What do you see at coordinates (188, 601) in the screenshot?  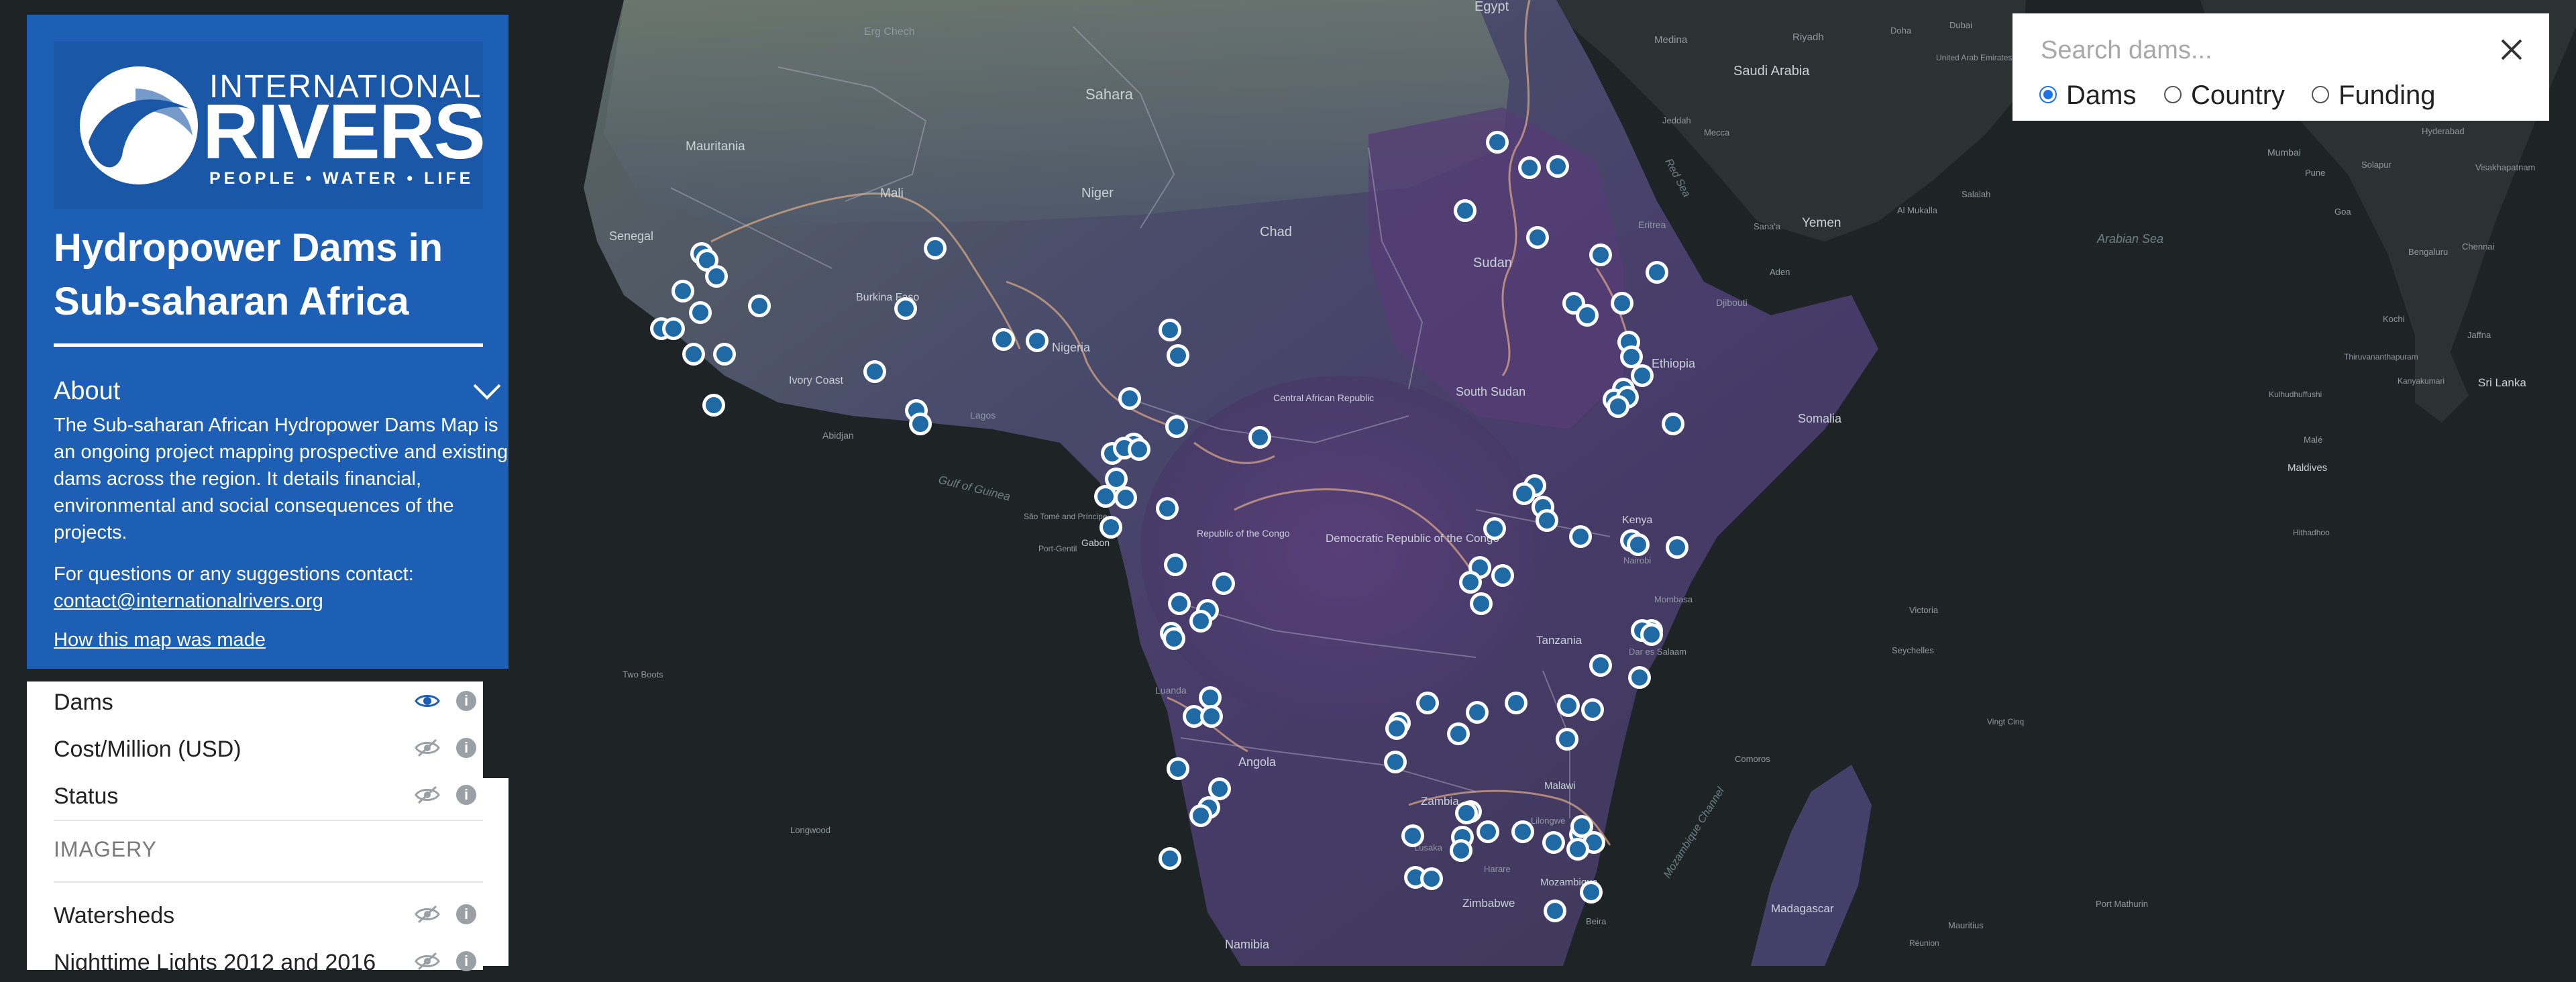 I see `contact-email-link: contact@internationalrivers.org` at bounding box center [188, 601].